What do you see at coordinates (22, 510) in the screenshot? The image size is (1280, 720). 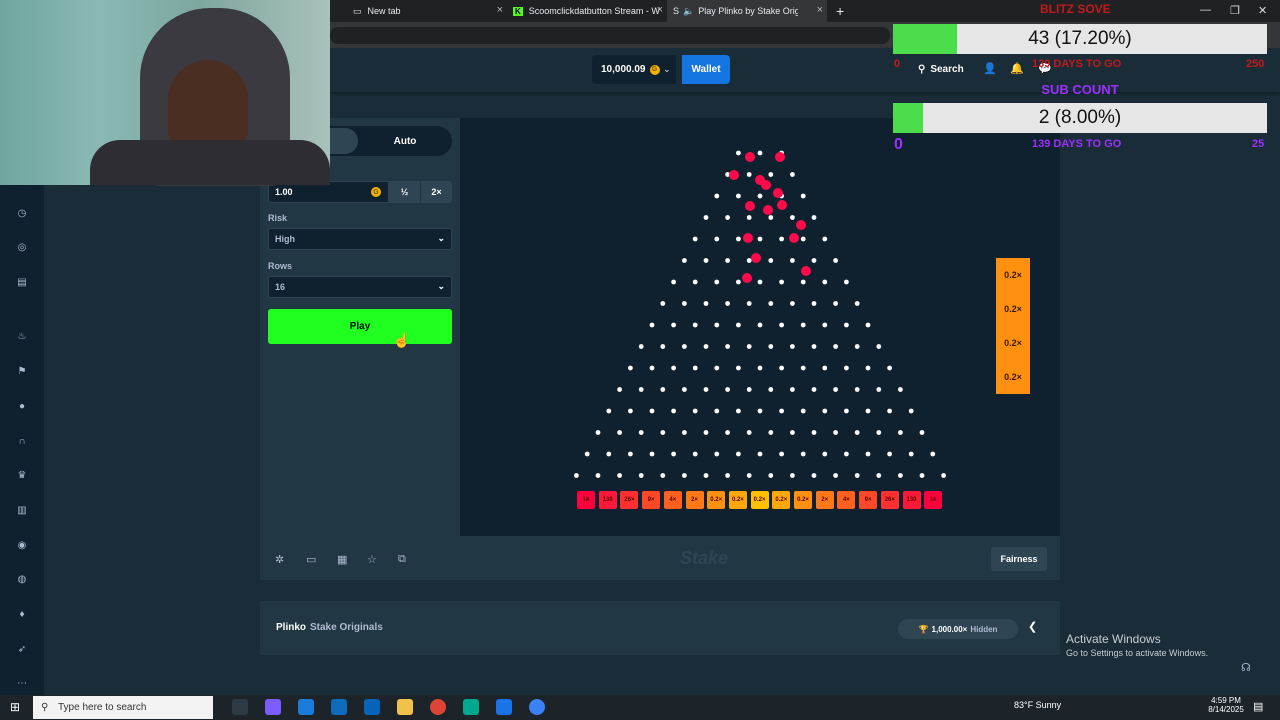 I see `building-icon: ▥` at bounding box center [22, 510].